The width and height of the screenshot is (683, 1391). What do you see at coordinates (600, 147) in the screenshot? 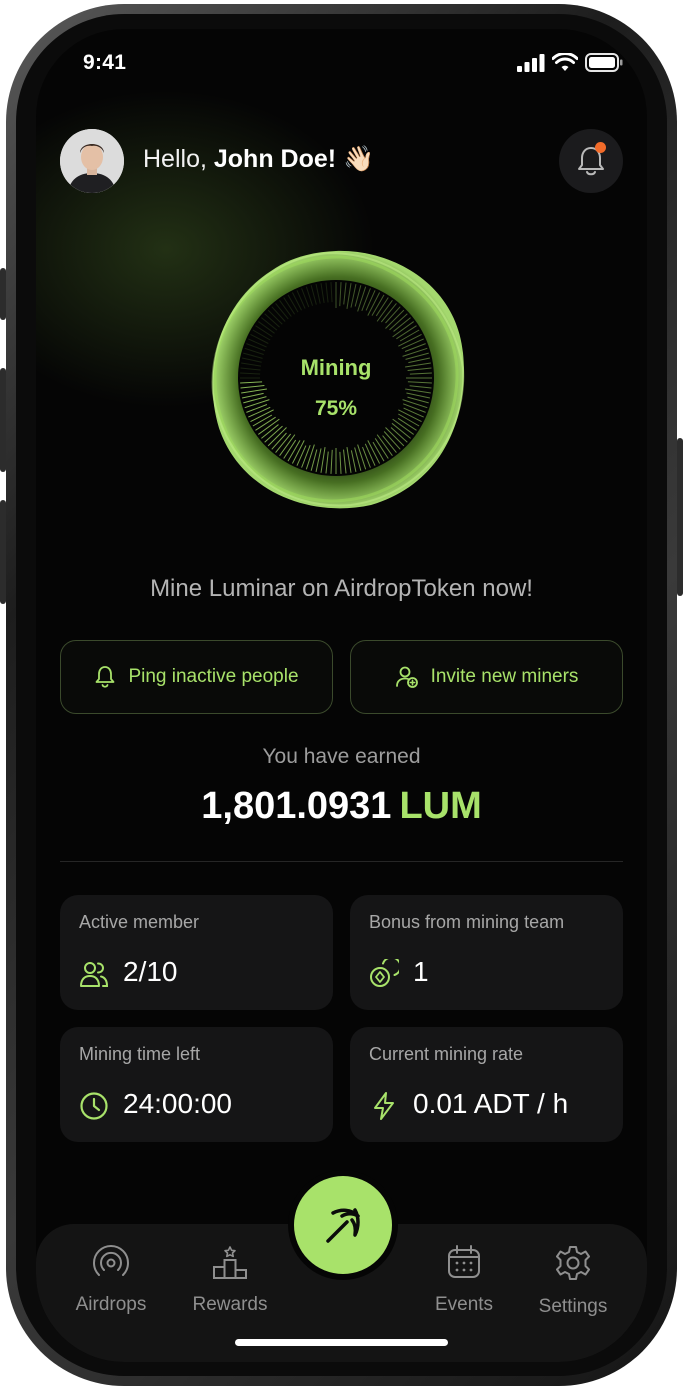
I see `unread-dot` at bounding box center [600, 147].